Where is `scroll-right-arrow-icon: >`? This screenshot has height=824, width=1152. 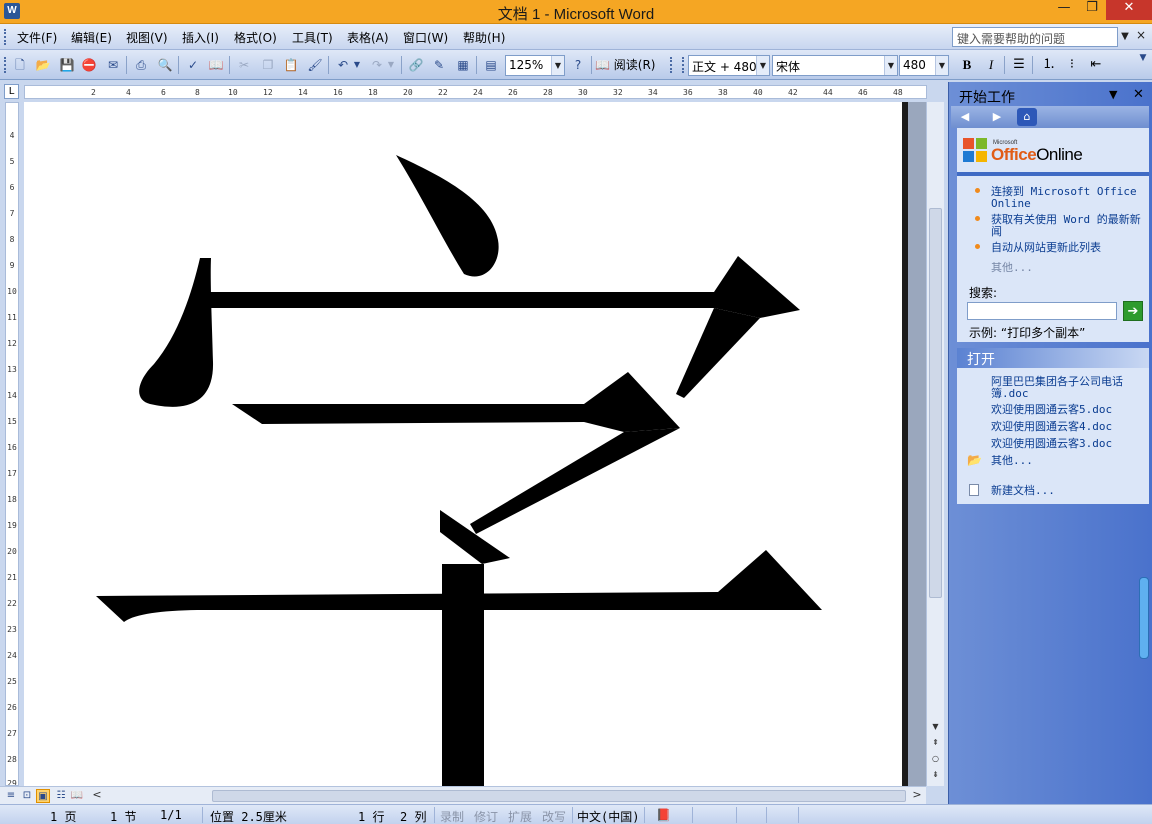
scroll-right-arrow-icon: > is located at coordinates (917, 794).